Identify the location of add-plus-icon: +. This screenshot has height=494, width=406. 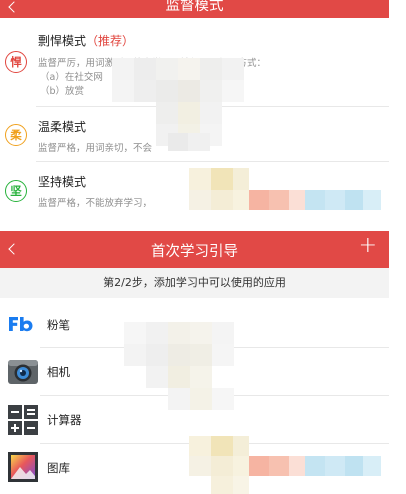
(368, 245).